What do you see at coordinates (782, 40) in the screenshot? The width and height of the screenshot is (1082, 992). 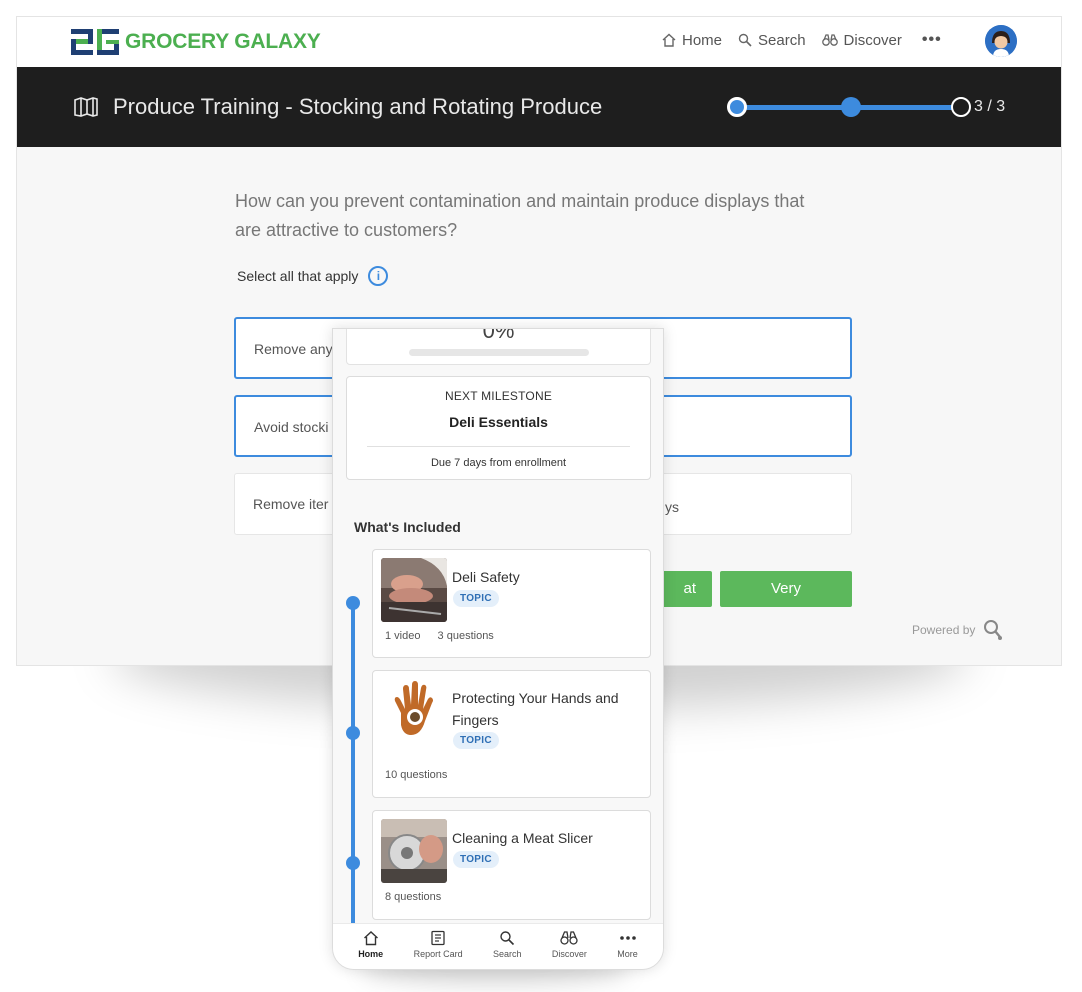 I see `nav-search-label: Search` at bounding box center [782, 40].